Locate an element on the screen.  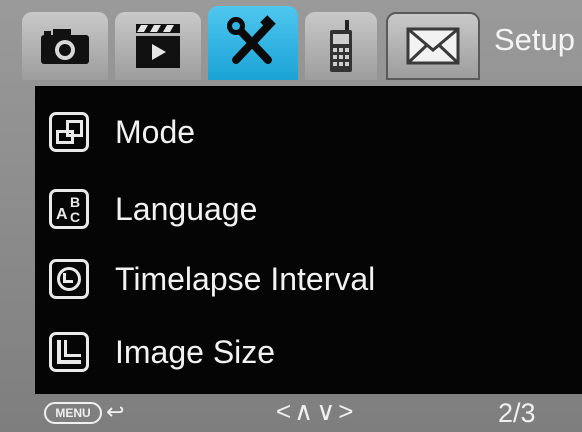
menu-item-label: Timelapse Interval is located at coordinates (245, 278).